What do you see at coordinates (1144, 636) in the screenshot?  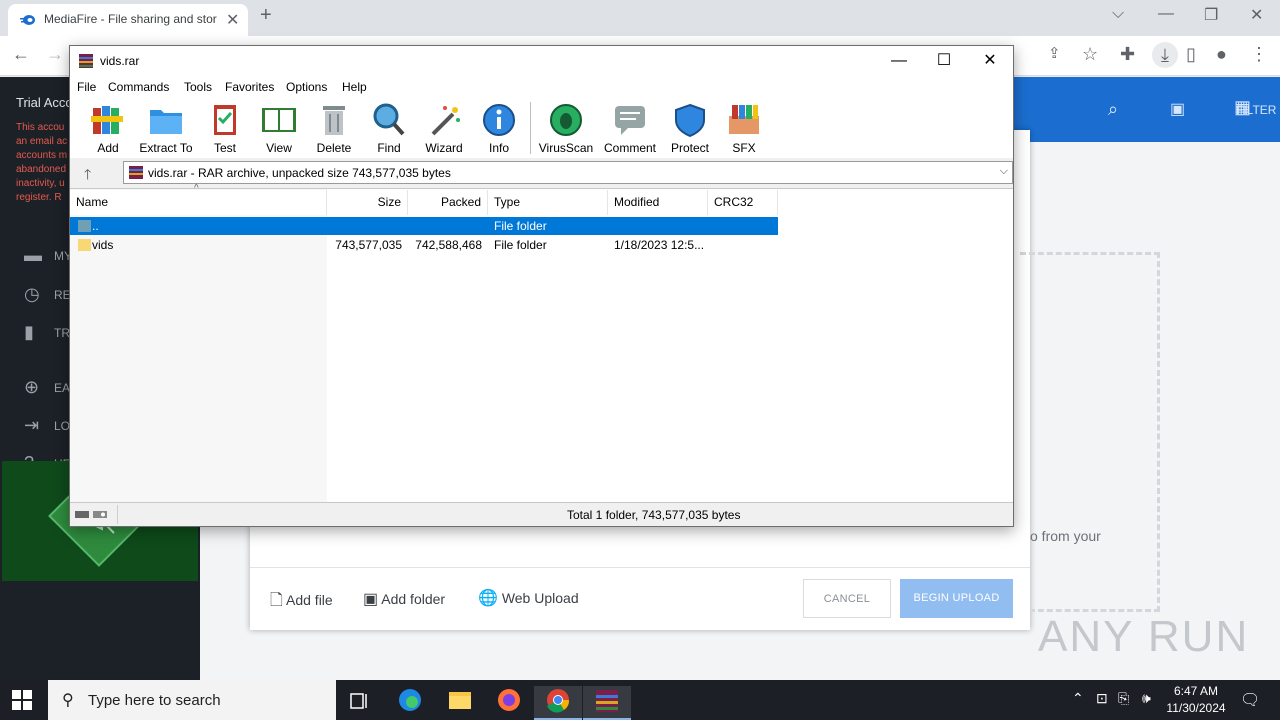 I see `anyrun-watermark-logo: ANY RUN` at bounding box center [1144, 636].